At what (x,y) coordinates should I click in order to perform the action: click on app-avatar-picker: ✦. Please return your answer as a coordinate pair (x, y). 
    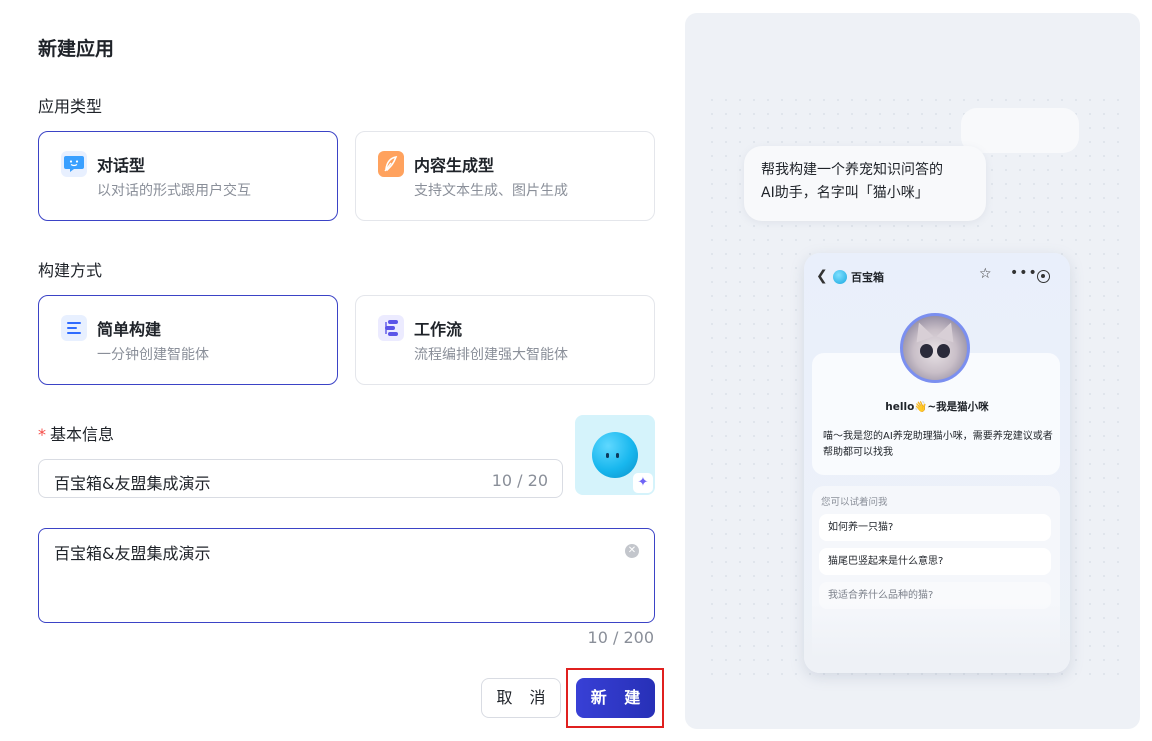
    Looking at the image, I should click on (615, 455).